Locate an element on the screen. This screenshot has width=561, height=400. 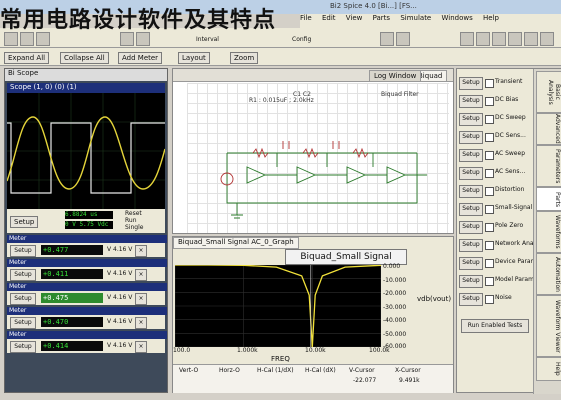
run-icon is located at coordinates (127, 39).